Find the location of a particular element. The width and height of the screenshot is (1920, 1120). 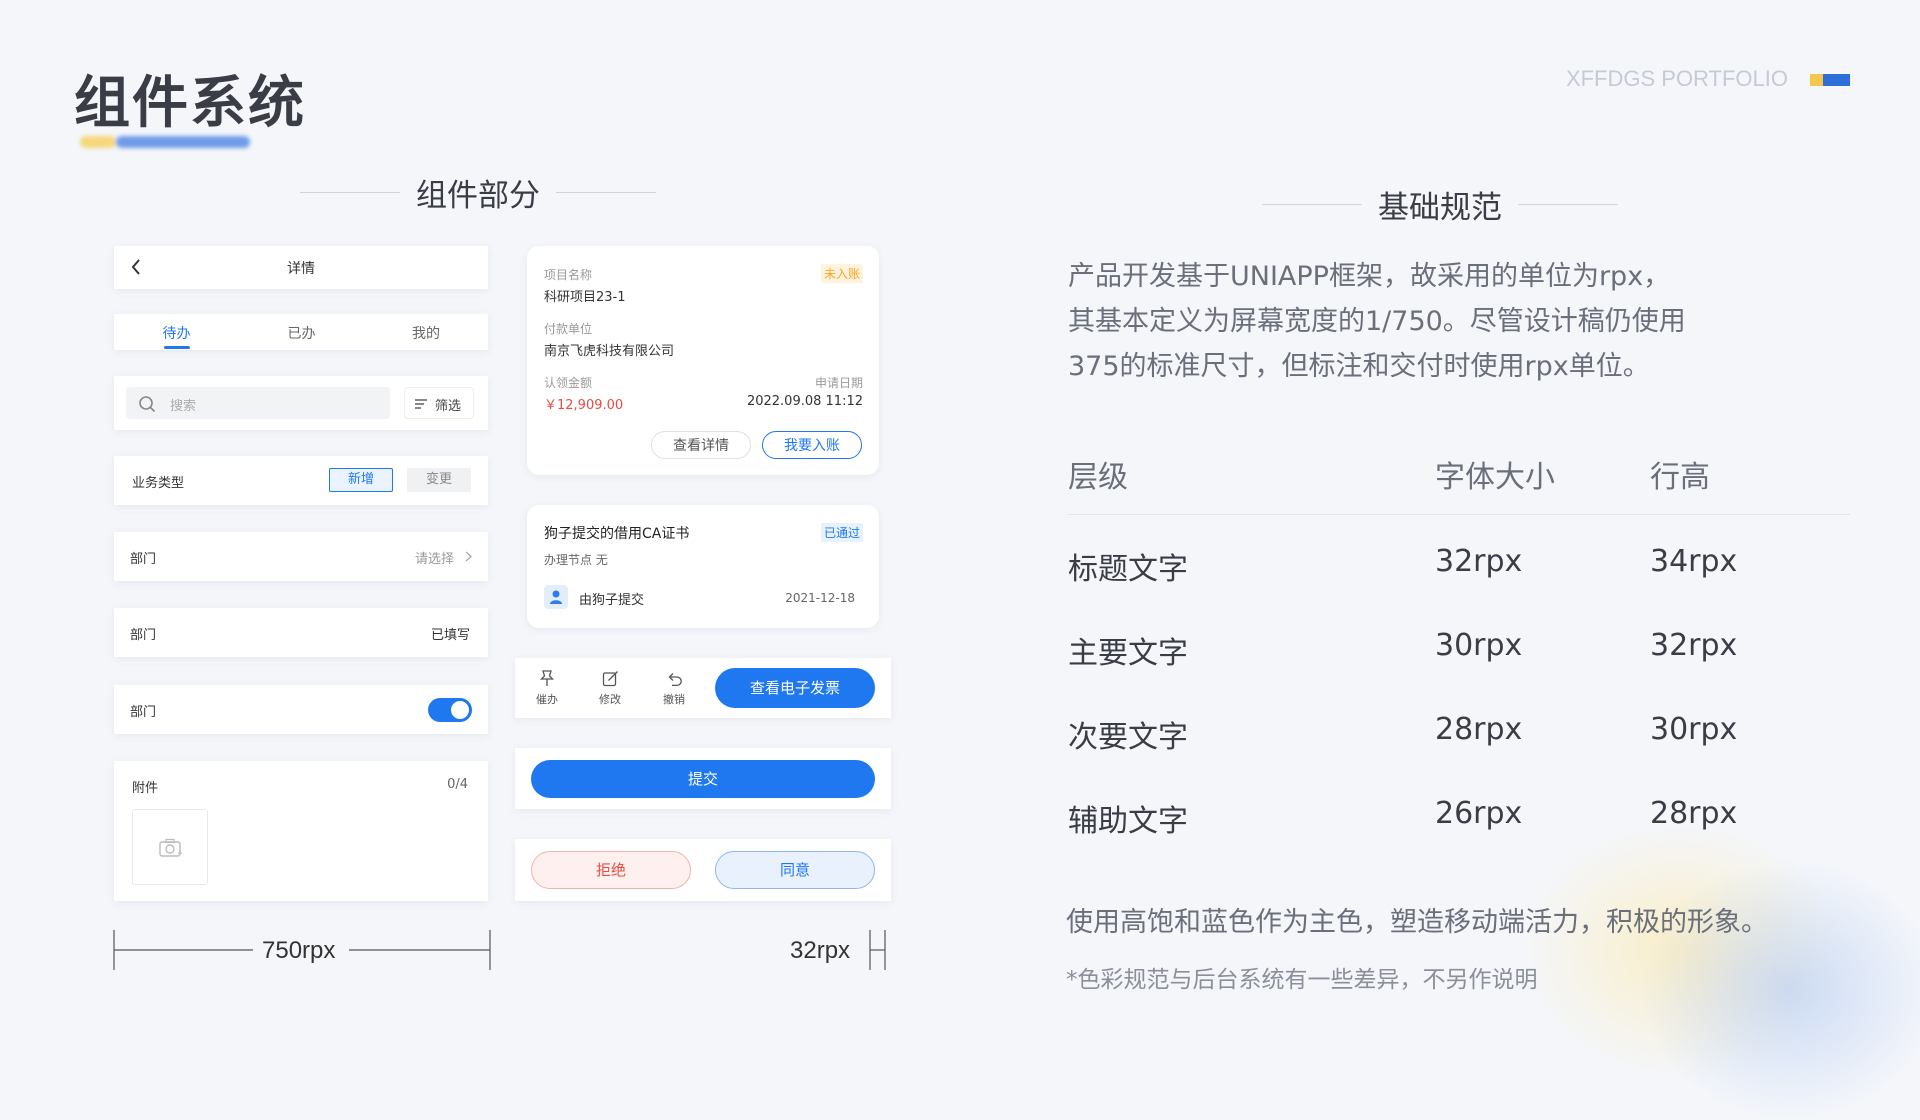

tab-bar: 待办 已办 我的 is located at coordinates (301, 332).